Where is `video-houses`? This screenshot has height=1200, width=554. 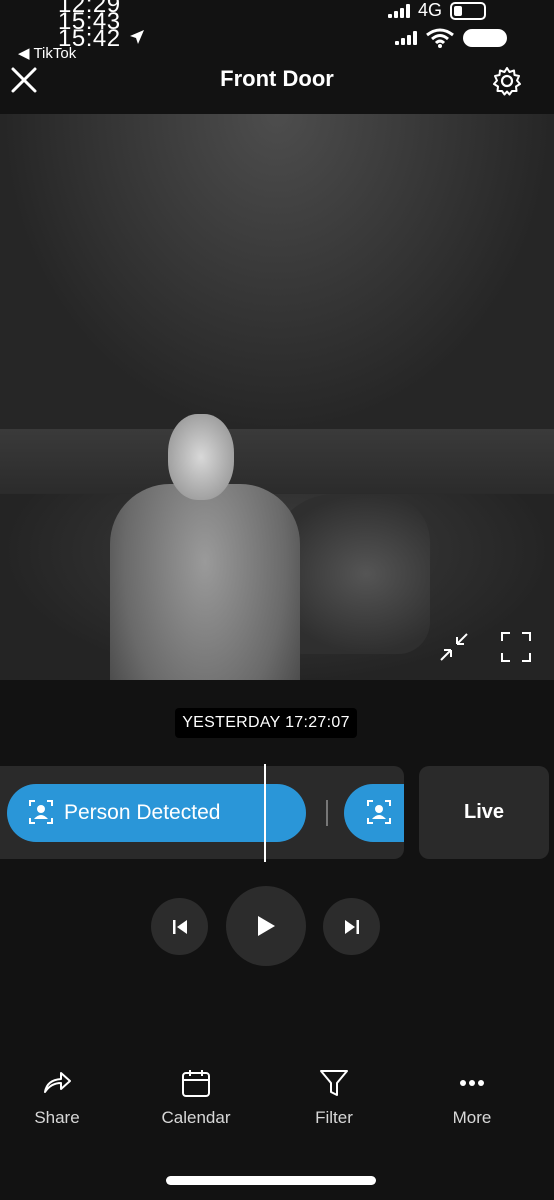 video-houses is located at coordinates (277, 464).